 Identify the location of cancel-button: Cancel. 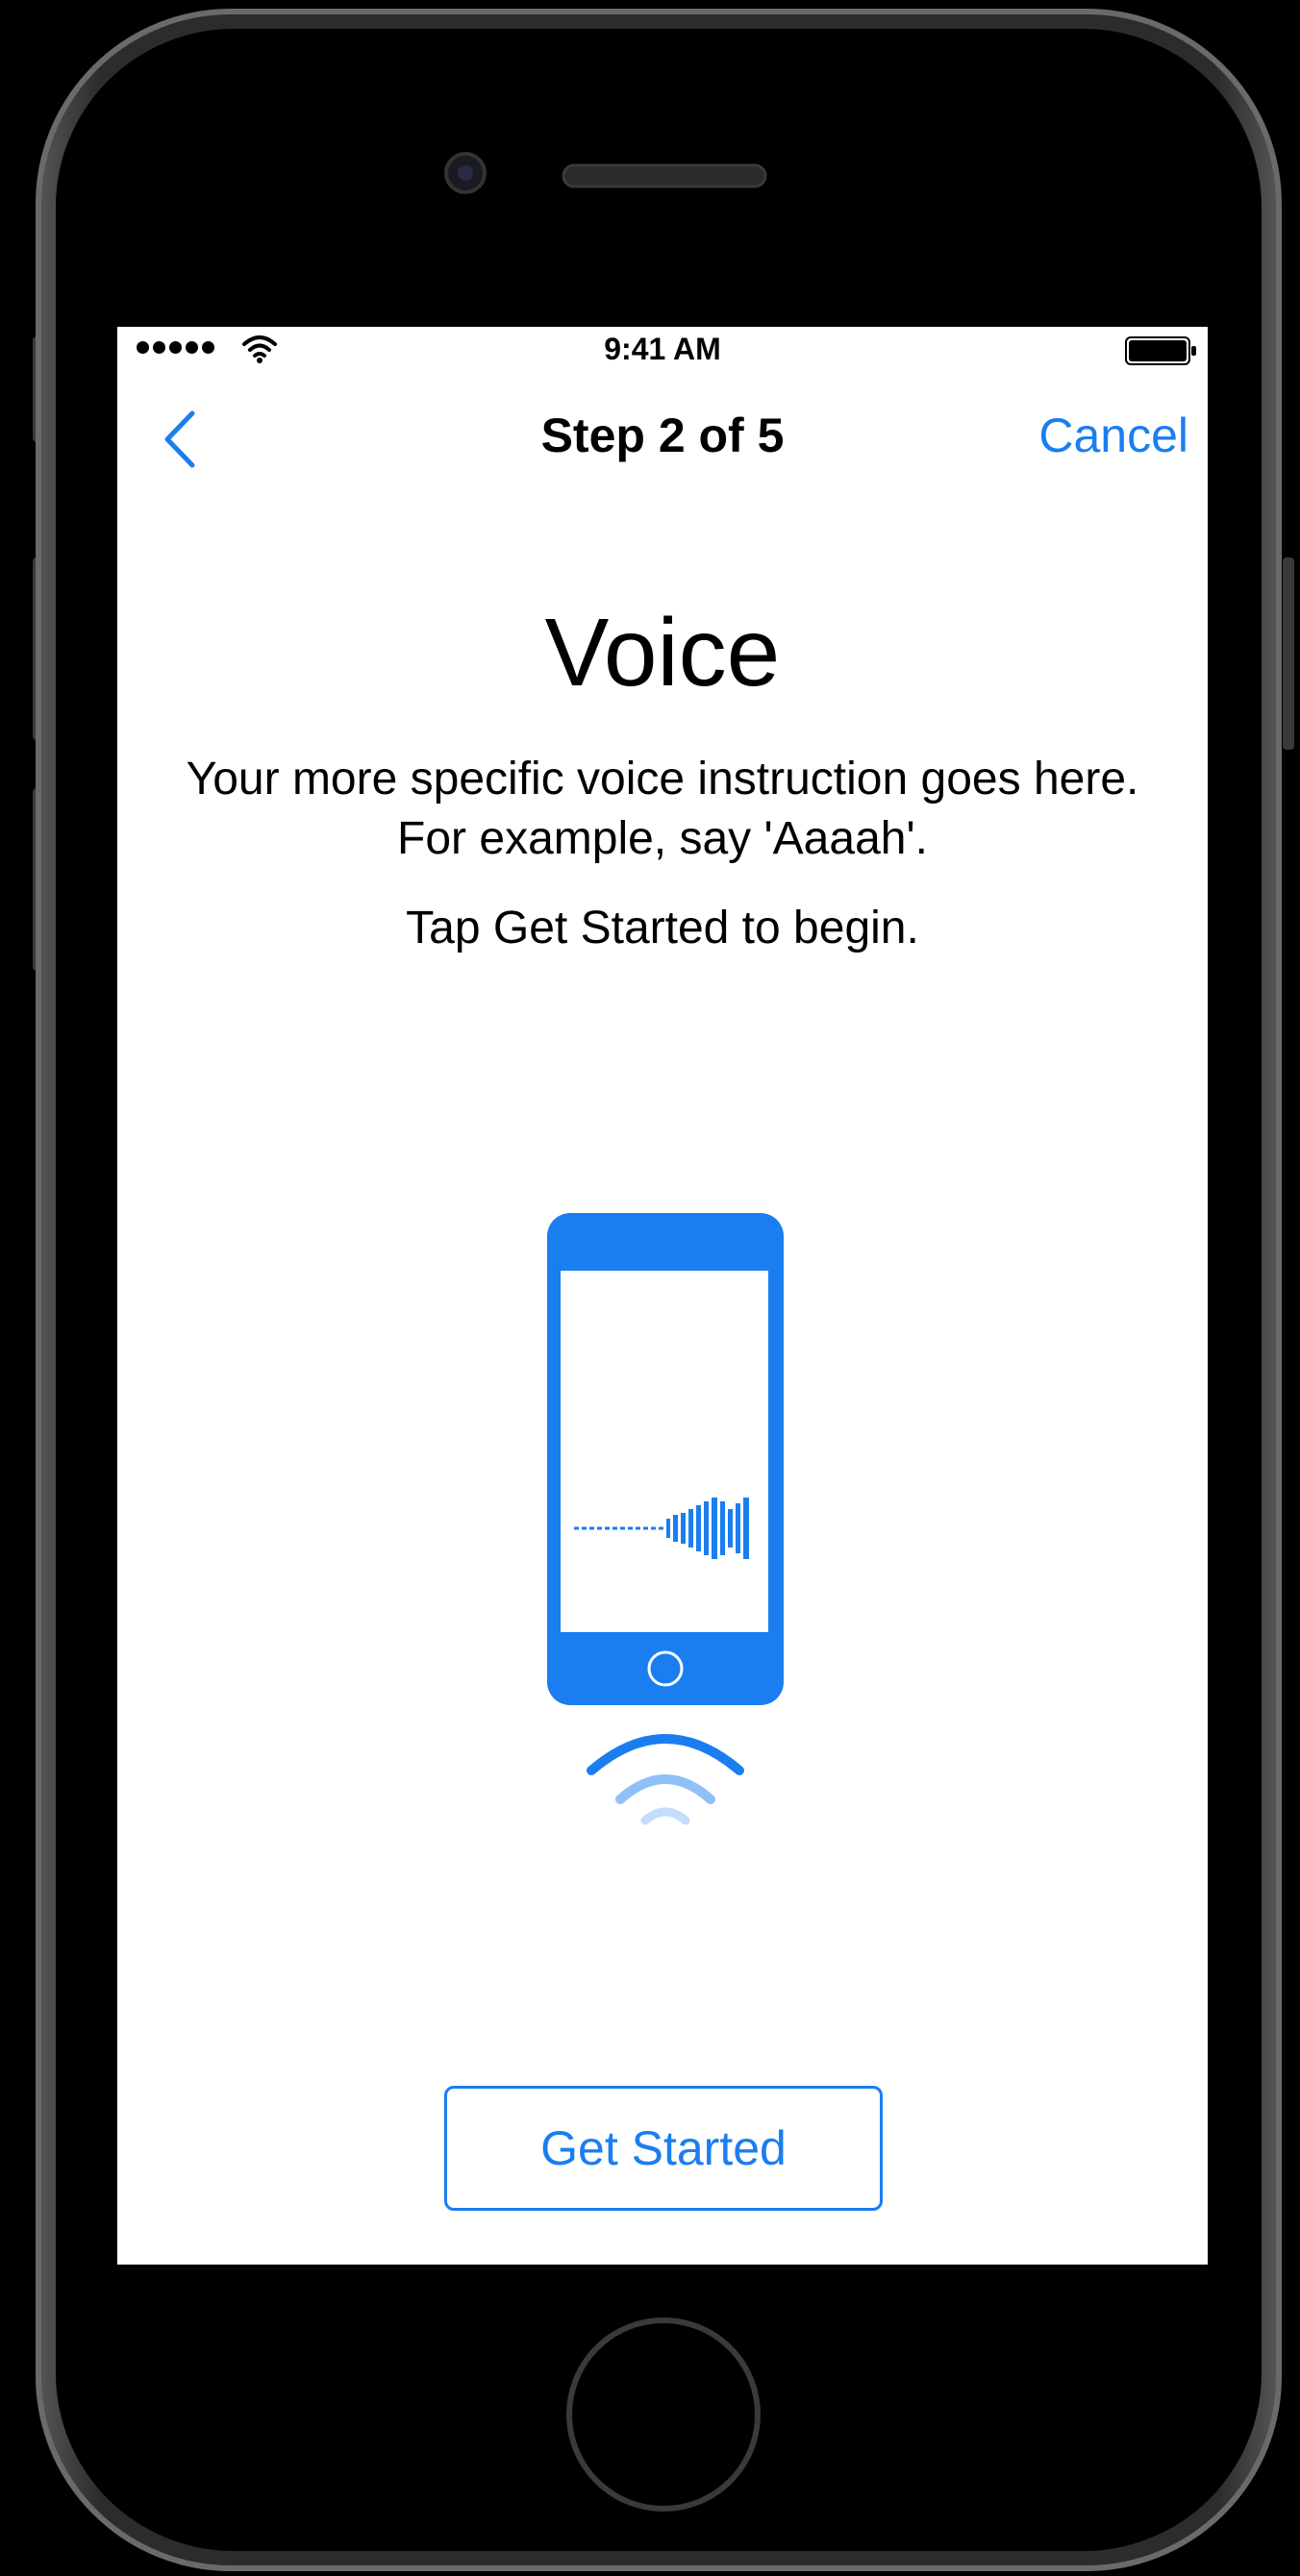
(1113, 436).